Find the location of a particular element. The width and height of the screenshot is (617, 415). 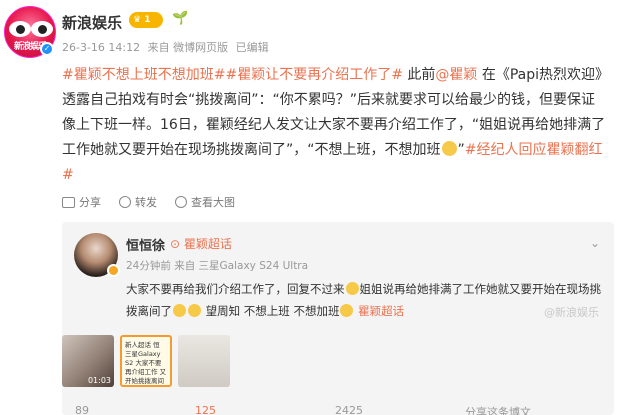

repost-label: 转发 is located at coordinates (146, 202).